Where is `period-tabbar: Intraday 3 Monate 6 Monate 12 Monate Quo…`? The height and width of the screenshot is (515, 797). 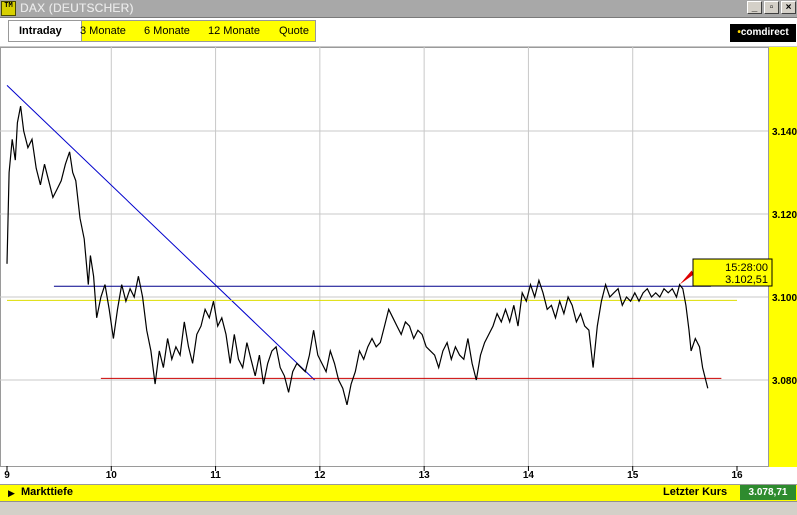 period-tabbar: Intraday 3 Monate 6 Monate 12 Monate Quo… is located at coordinates (398, 32).